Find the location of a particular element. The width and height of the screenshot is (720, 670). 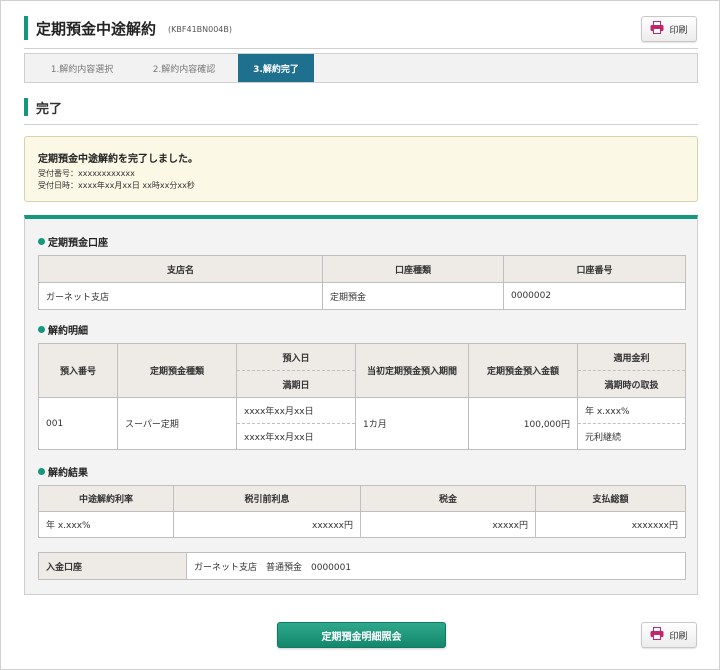

account-header-type: 口座種類 is located at coordinates (413, 269).